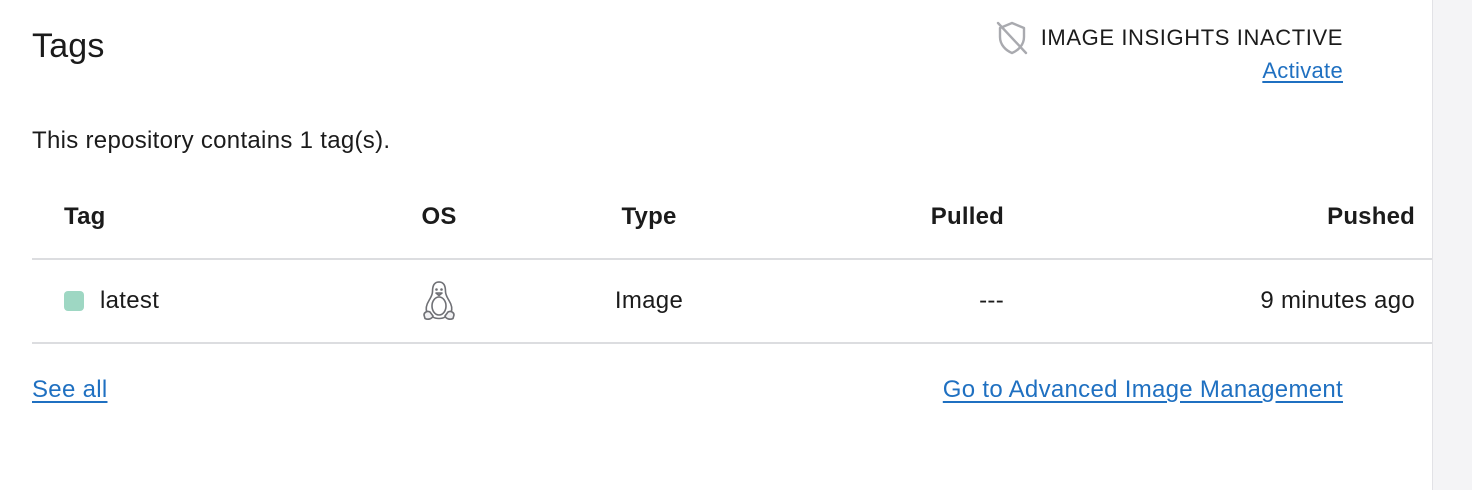  I want to click on section-title: Tags, so click(68, 46).